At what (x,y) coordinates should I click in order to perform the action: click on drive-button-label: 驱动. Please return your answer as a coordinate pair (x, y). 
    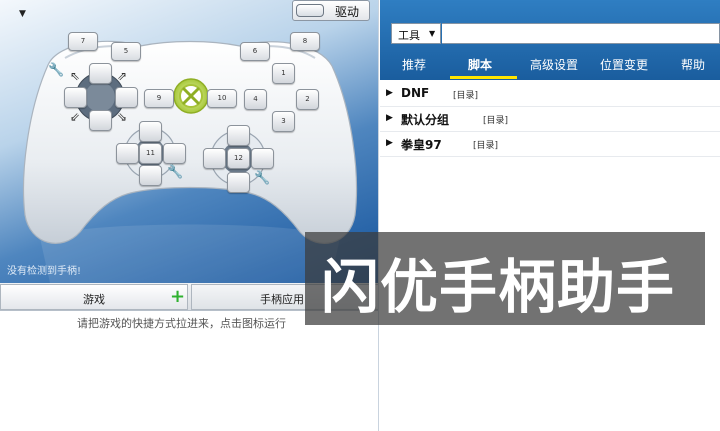
    Looking at the image, I should click on (347, 12).